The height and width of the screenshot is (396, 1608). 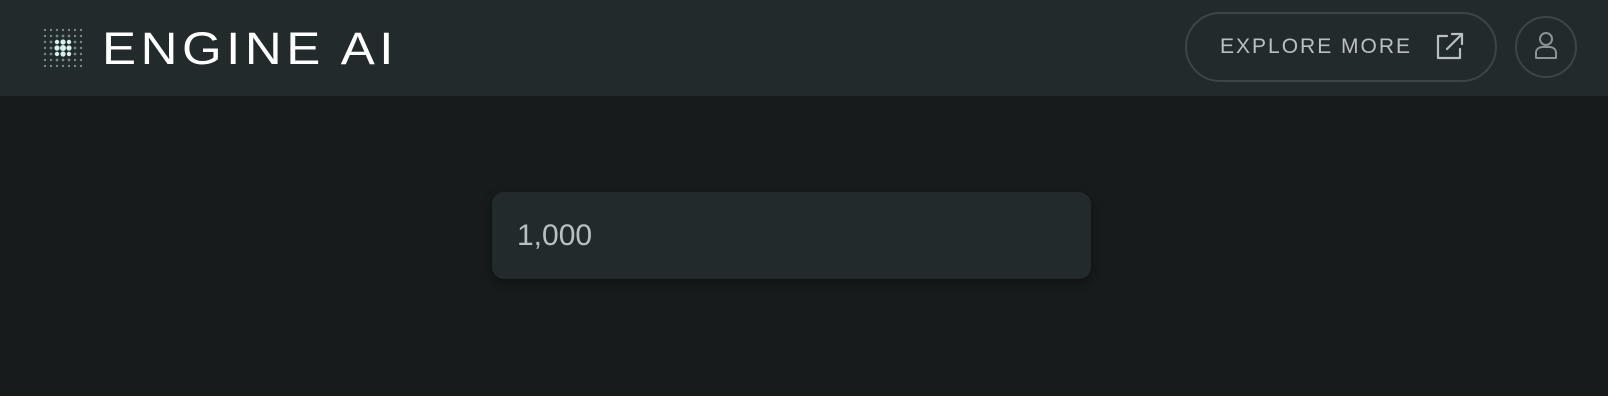 I want to click on explore-more-label: EXPLORE MORE, so click(x=1316, y=46).